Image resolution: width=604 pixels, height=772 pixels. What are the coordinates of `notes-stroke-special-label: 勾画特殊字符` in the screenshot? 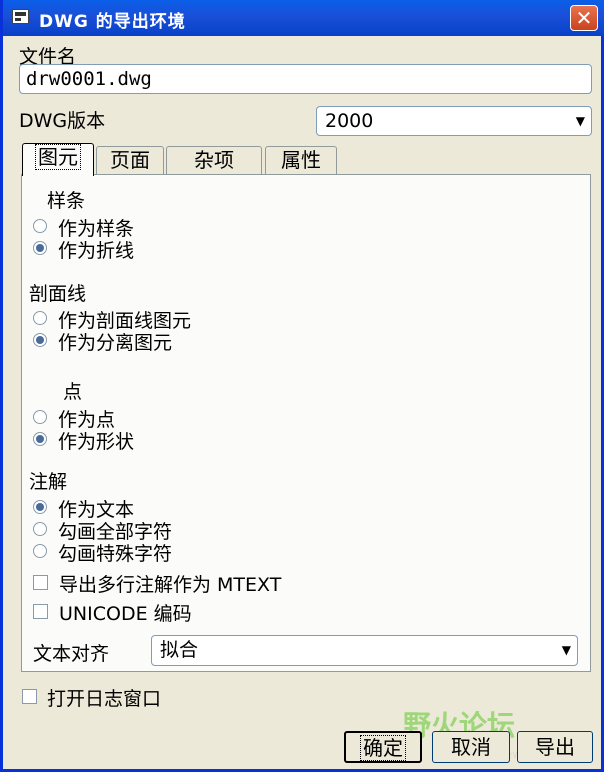 It's located at (115, 552).